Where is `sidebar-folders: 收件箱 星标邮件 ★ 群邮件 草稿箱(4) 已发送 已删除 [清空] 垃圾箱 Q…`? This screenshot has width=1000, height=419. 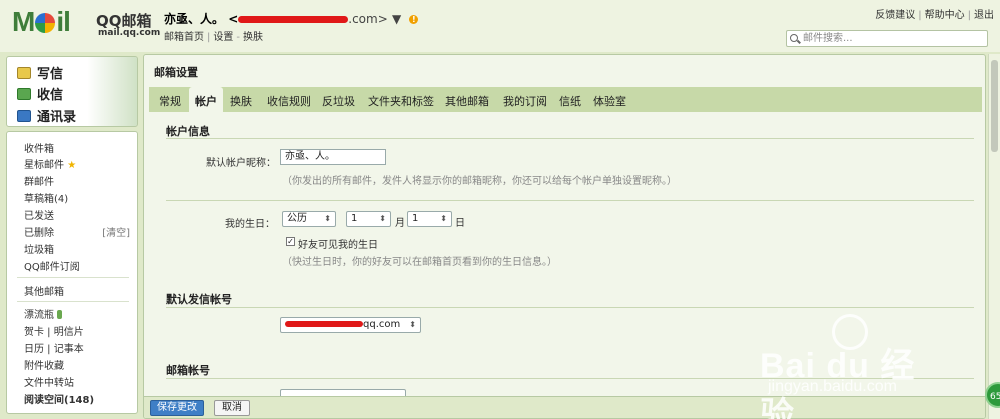
sidebar-folders: 收件箱 星标邮件 ★ 群邮件 草稿箱(4) 已发送 已删除 [清空] 垃圾箱 Q… is located at coordinates (72, 272).